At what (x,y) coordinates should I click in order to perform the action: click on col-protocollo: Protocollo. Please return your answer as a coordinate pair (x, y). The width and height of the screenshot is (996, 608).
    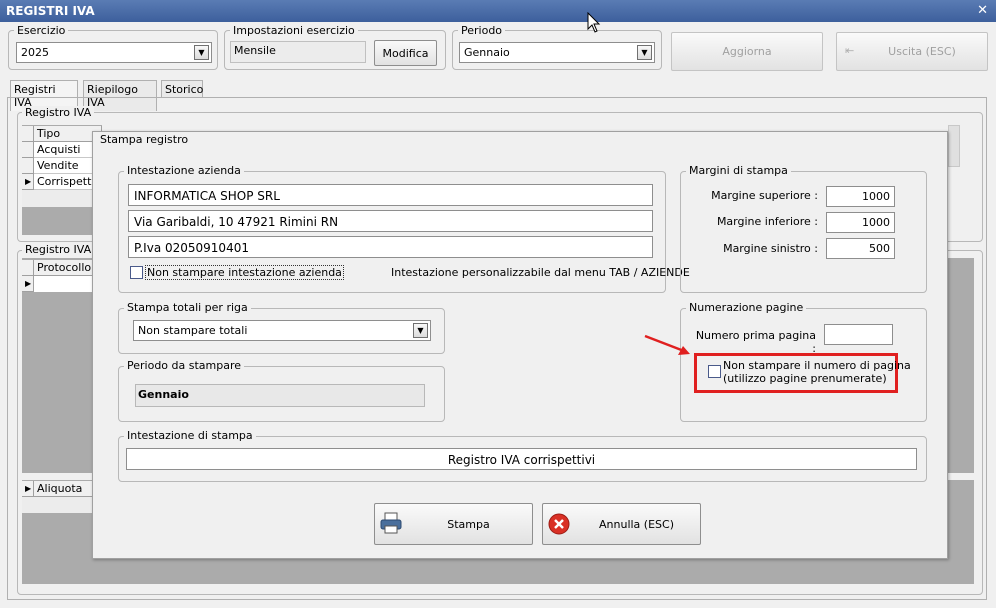
    Looking at the image, I should click on (64, 268).